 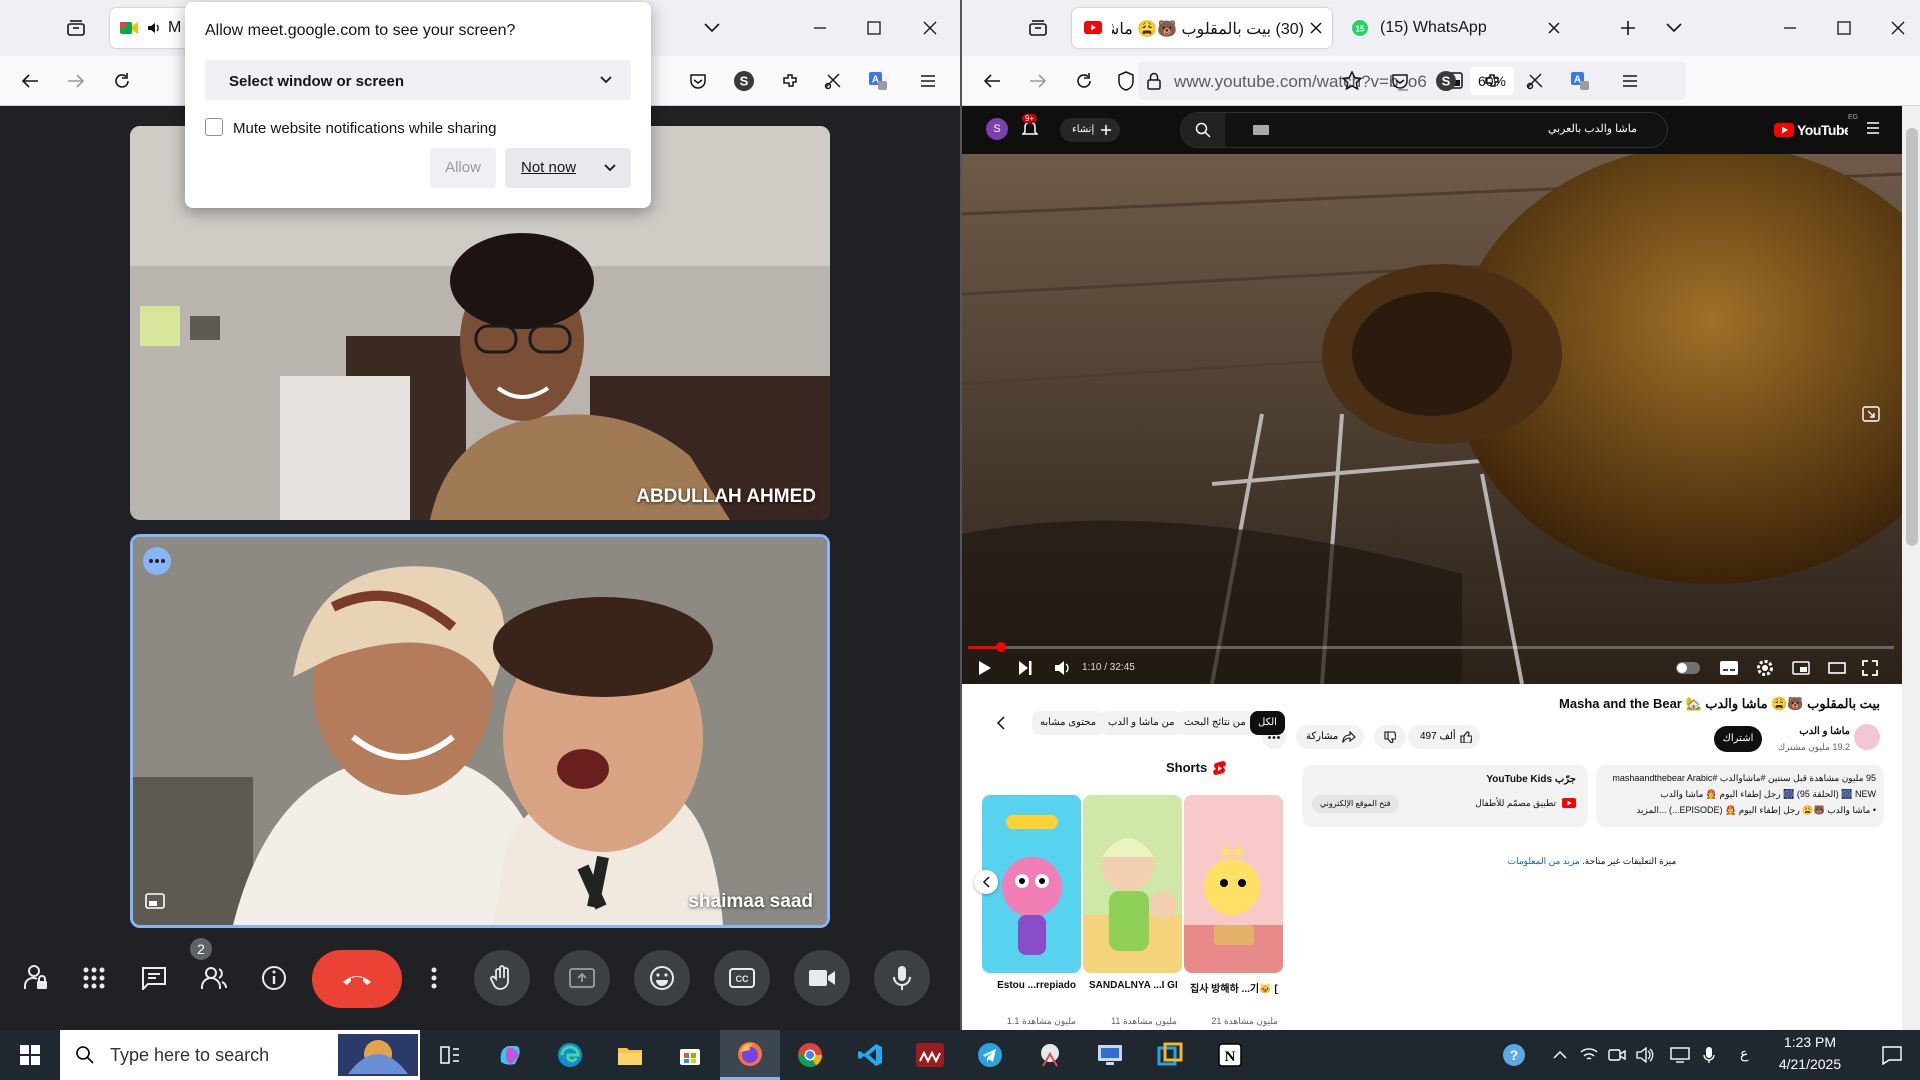 I want to click on like-button: 497 ألف, so click(x=1444, y=737).